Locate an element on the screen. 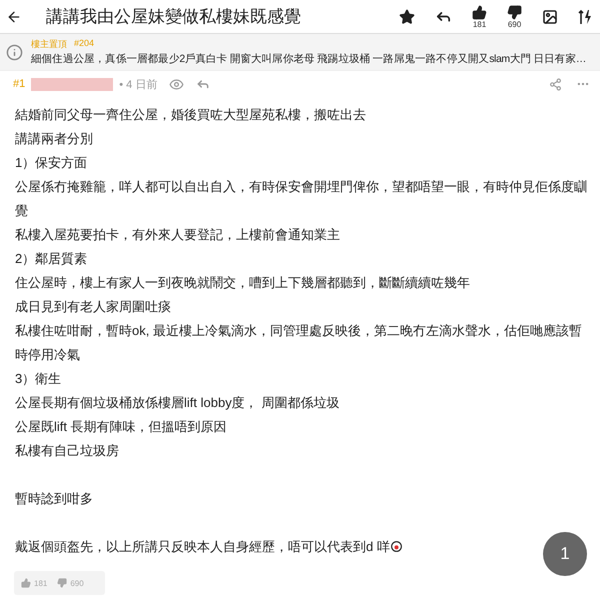 The image size is (600, 598). sort-icon is located at coordinates (585, 16).